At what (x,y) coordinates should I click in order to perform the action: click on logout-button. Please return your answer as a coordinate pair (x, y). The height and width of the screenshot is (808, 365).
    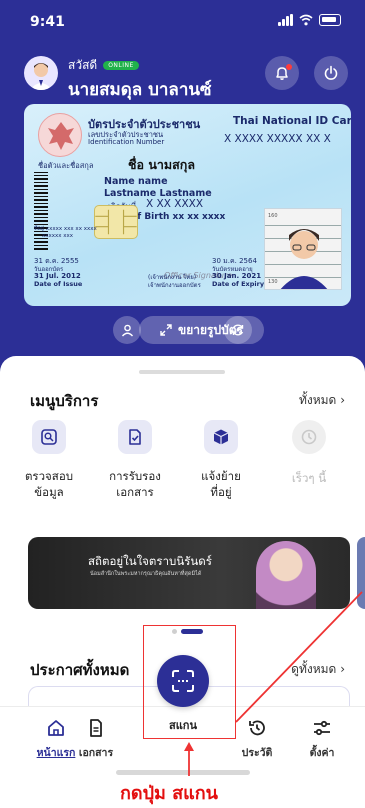
    Looking at the image, I should click on (331, 73).